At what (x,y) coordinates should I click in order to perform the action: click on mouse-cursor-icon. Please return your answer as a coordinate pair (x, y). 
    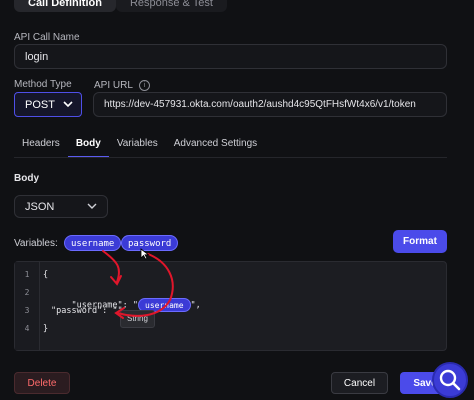
    Looking at the image, I should click on (145, 254).